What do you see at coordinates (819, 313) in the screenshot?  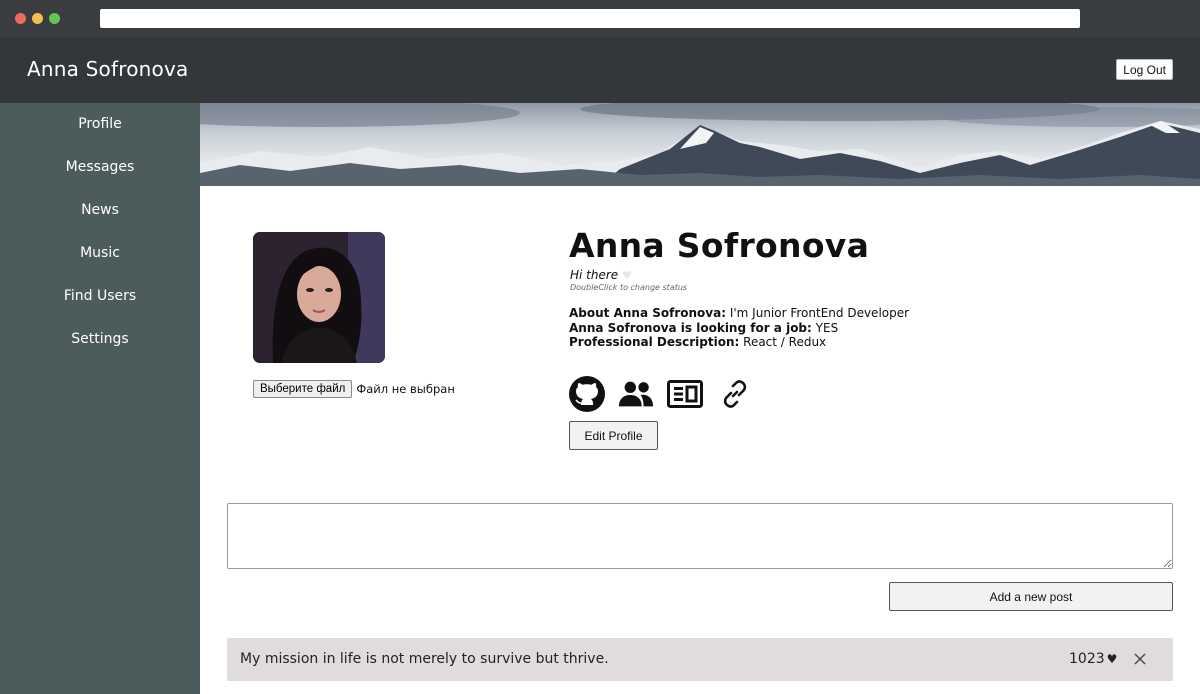 I see `about-value: I'm Junior FrontEnd Developer` at bounding box center [819, 313].